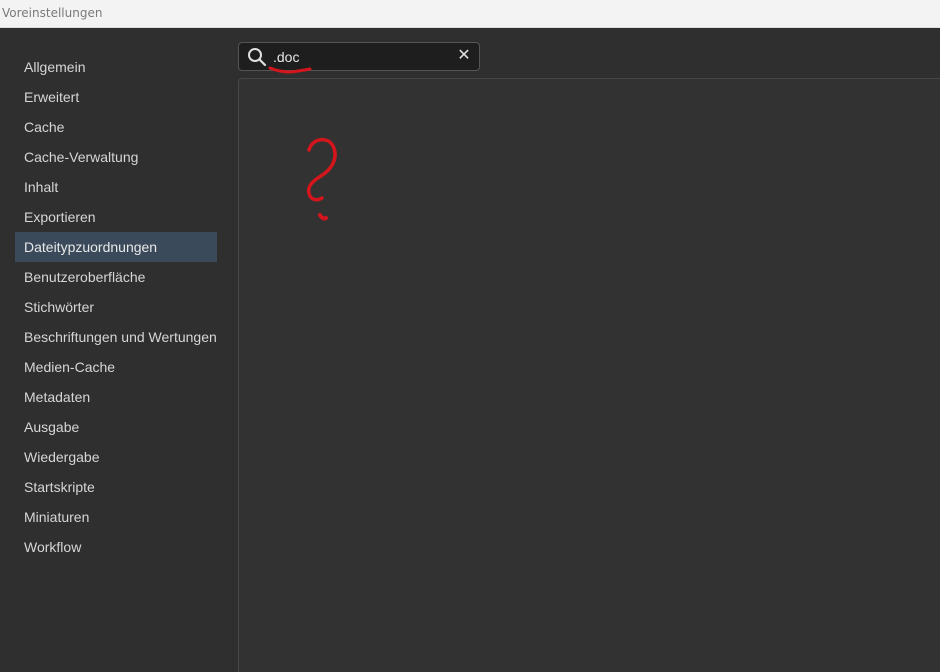  What do you see at coordinates (116, 367) in the screenshot?
I see `sidebar-item-medien-cache: Medien-Cache` at bounding box center [116, 367].